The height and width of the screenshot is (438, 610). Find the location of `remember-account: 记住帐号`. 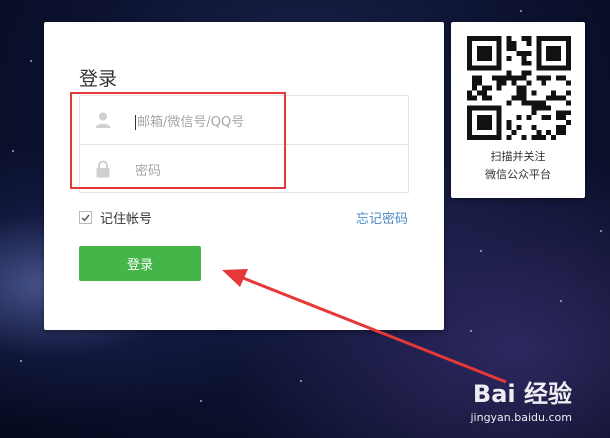

remember-account: 记住帐号 is located at coordinates (115, 217).